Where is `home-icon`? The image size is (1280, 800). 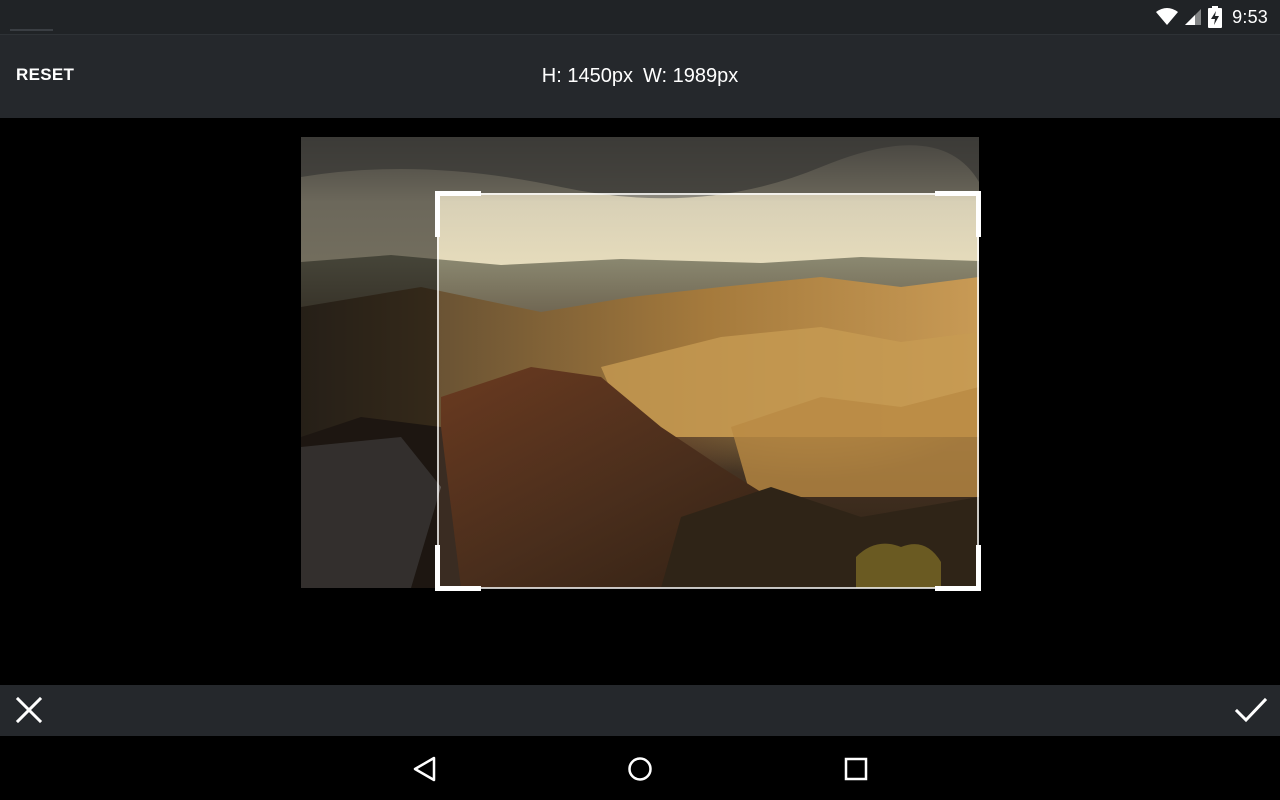
home-icon is located at coordinates (640, 769).